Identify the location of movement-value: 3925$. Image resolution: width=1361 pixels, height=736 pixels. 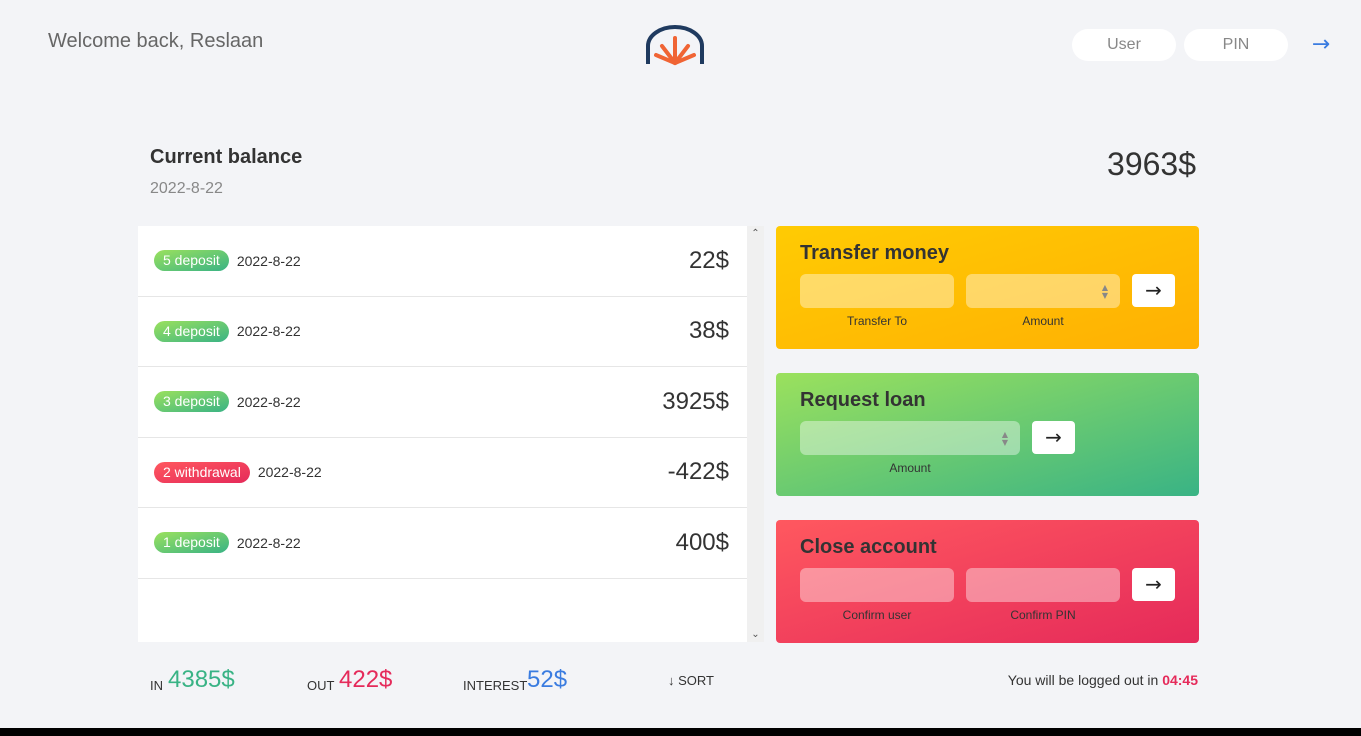
(695, 401).